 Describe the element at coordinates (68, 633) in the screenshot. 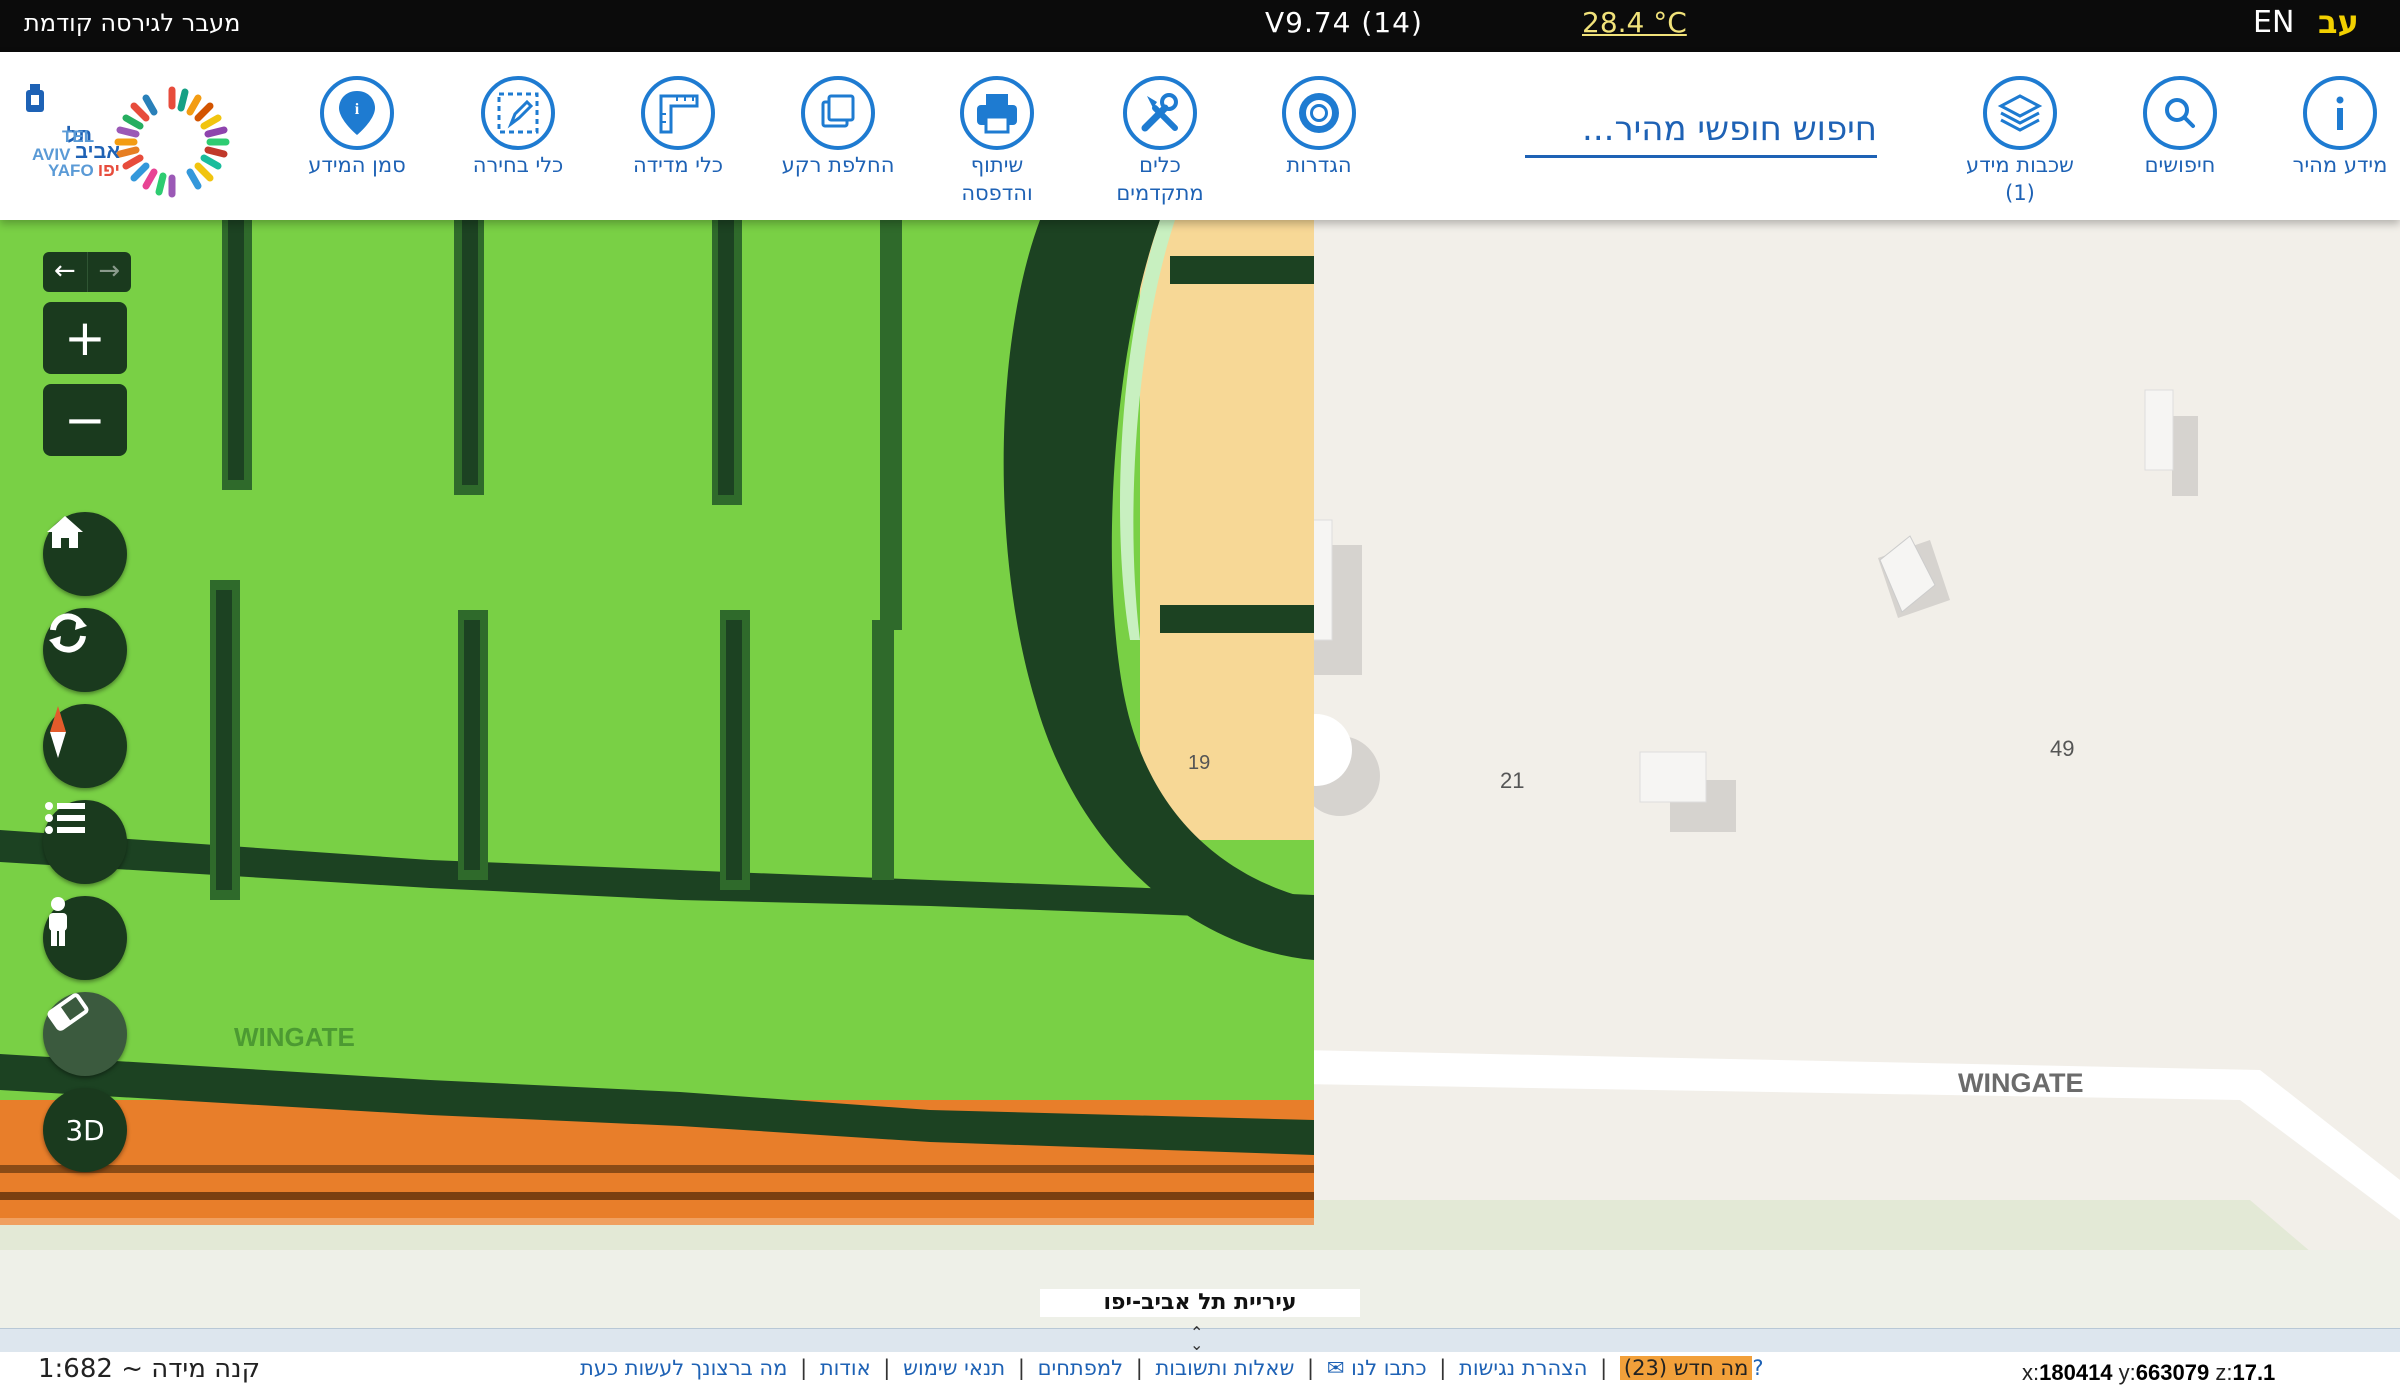

I see `refresh-icon` at that location.